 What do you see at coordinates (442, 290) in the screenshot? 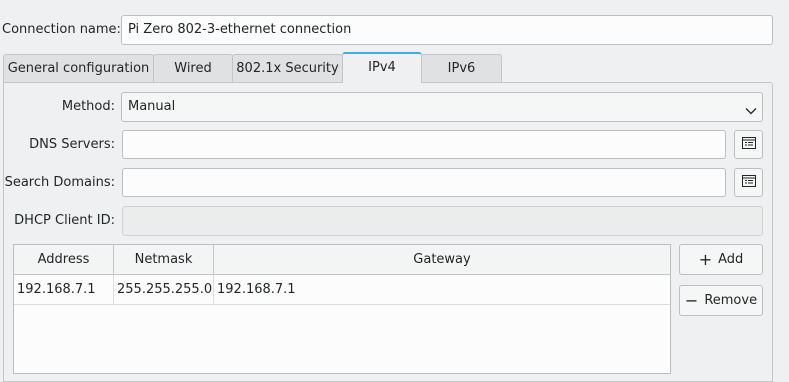
I see `gateway-cell: 192.168.7.1` at bounding box center [442, 290].